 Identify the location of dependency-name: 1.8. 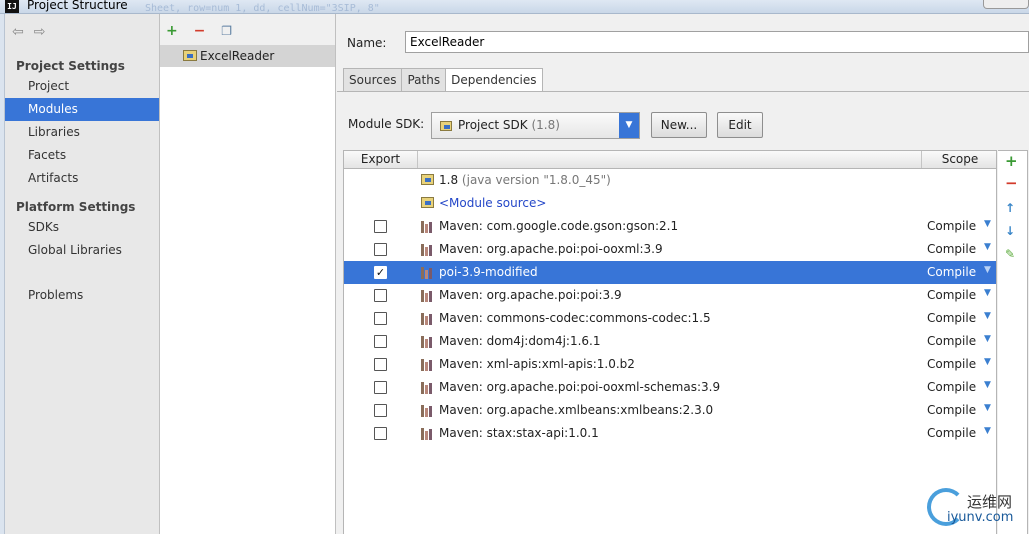
(449, 180).